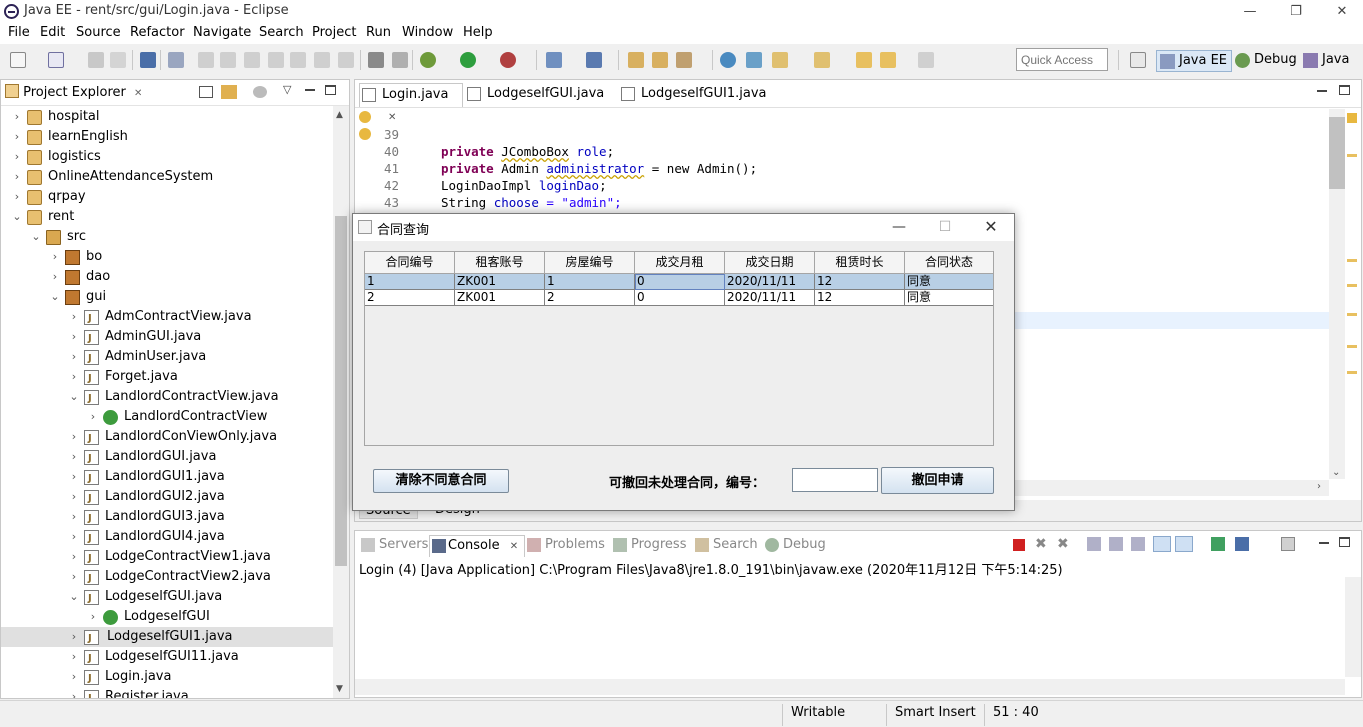  Describe the element at coordinates (167, 217) in the screenshot. I see `tree-item: ⌄ rent` at that location.